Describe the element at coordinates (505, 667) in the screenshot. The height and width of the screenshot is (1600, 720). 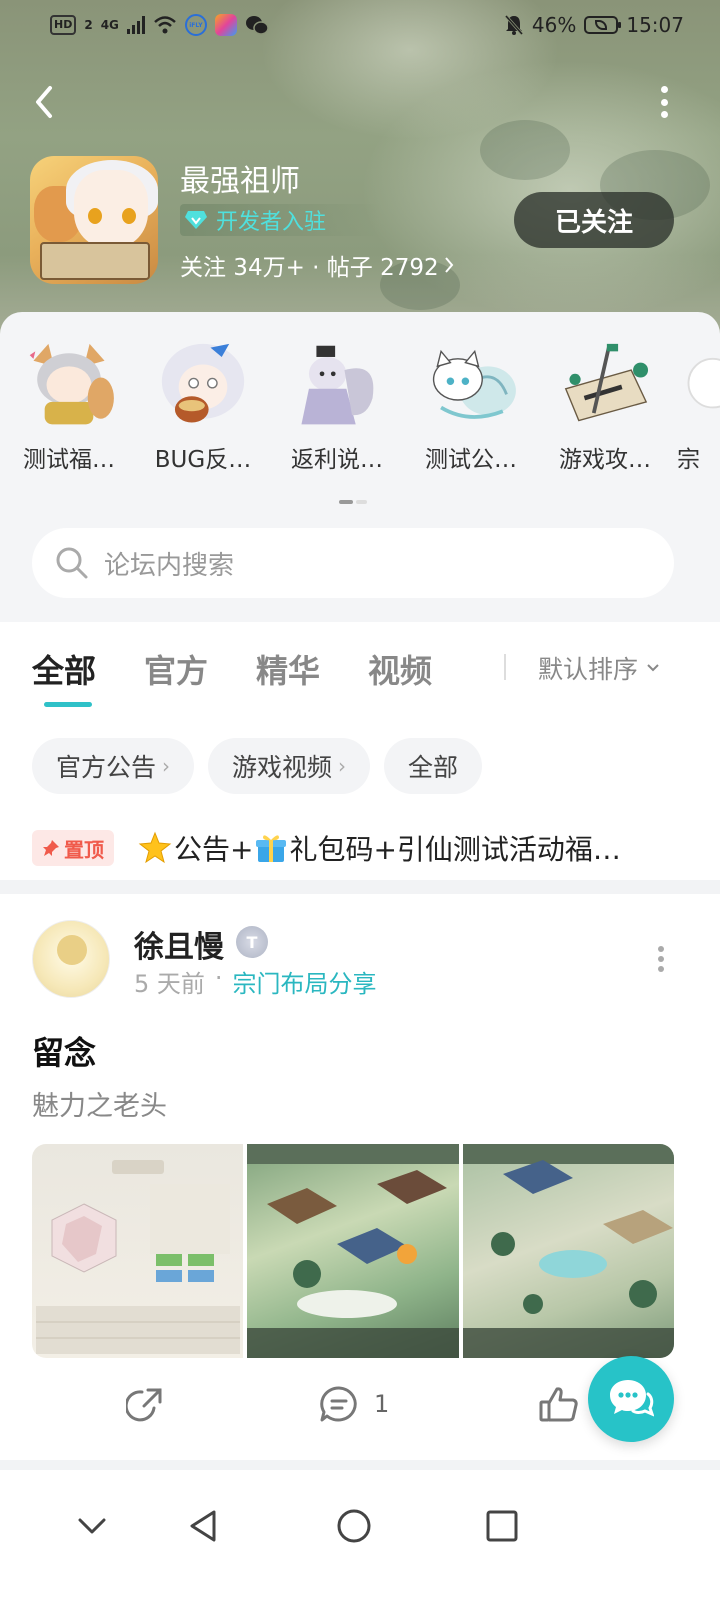
I see `tab-divider` at that location.